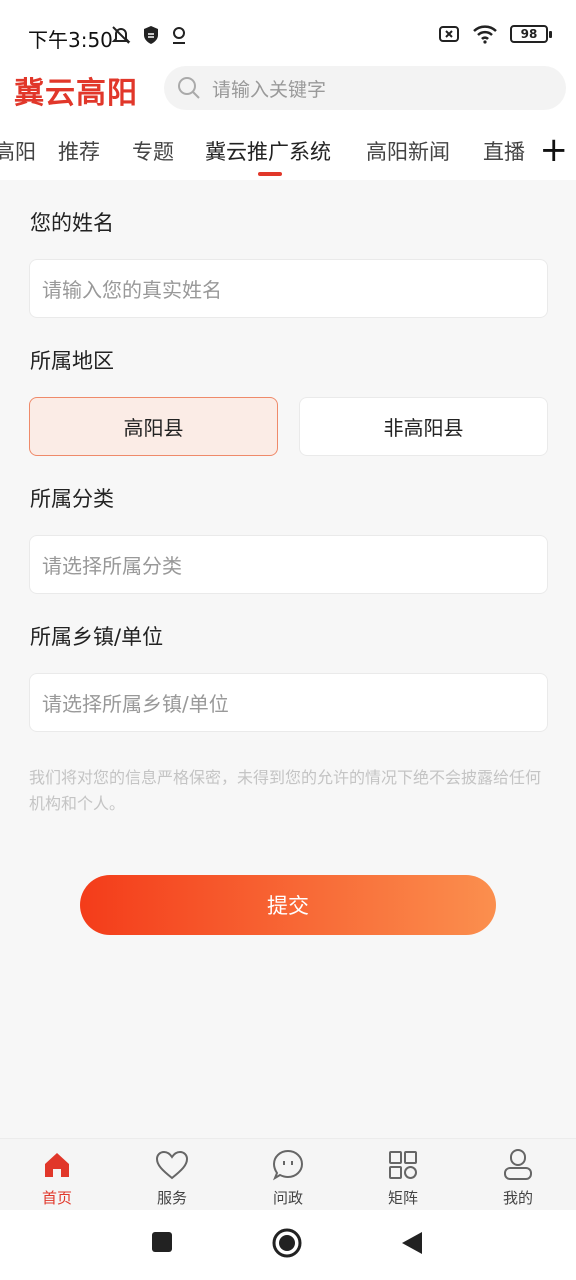 The height and width of the screenshot is (1280, 576). I want to click on chat-icon, so click(288, 1165).